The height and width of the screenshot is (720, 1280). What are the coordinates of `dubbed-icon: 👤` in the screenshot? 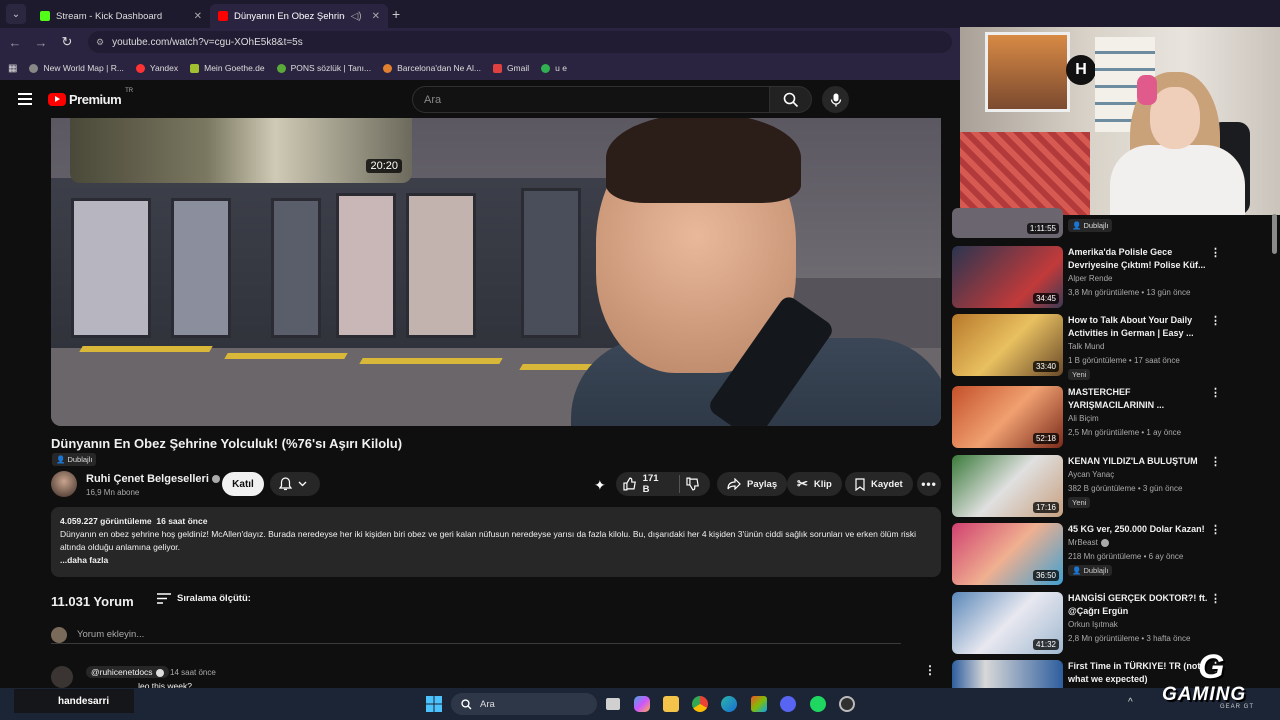 It's located at (62, 459).